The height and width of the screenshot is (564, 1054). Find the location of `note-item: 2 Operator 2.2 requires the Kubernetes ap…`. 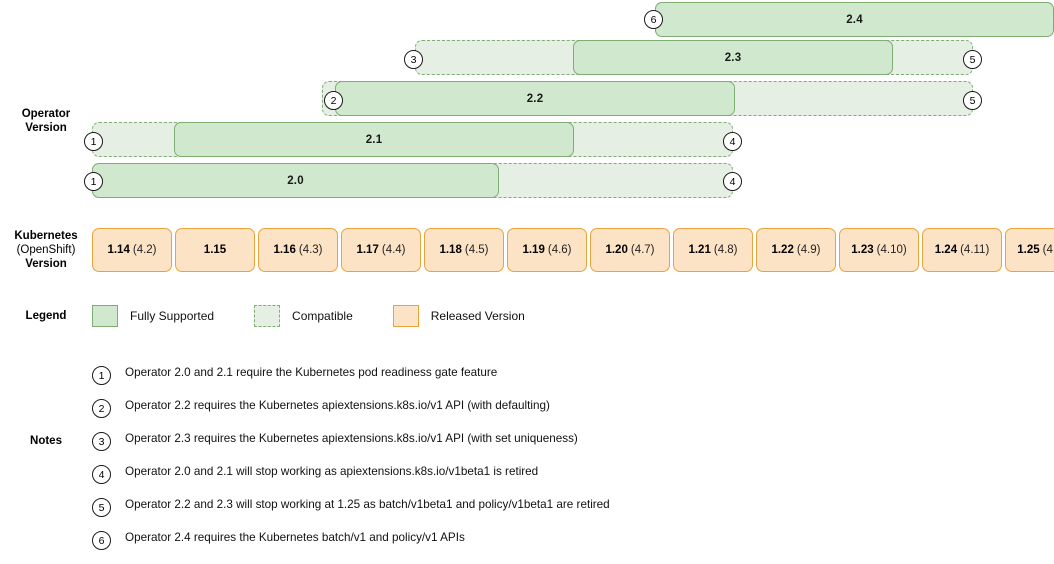

note-item: 2 Operator 2.2 requires the Kubernetes ap… is located at coordinates (392, 410).